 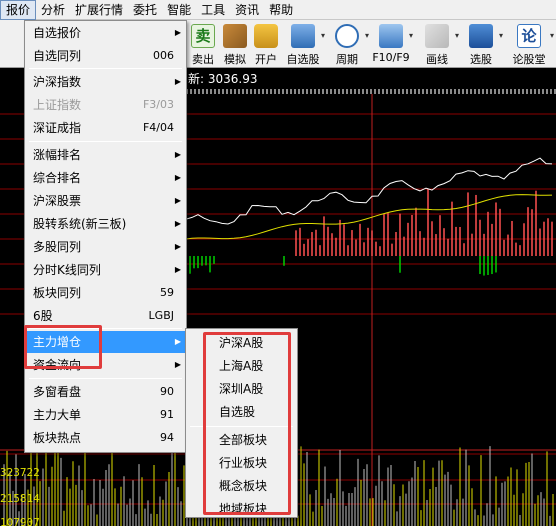 What do you see at coordinates (481, 59) in the screenshot?
I see `toolbar-label: 选股` at bounding box center [481, 59].